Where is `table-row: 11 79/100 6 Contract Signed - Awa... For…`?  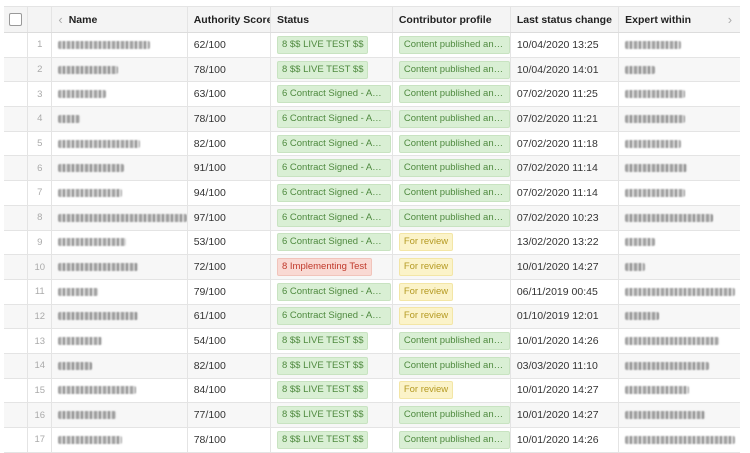
table-row: 11 79/100 6 Contract Signed - Awa... For… is located at coordinates (372, 292).